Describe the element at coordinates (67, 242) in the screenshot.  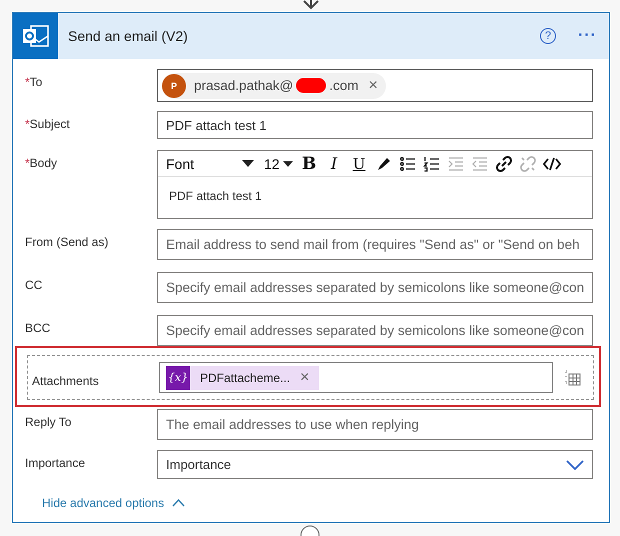
I see `field-label: From (Send as)` at that location.